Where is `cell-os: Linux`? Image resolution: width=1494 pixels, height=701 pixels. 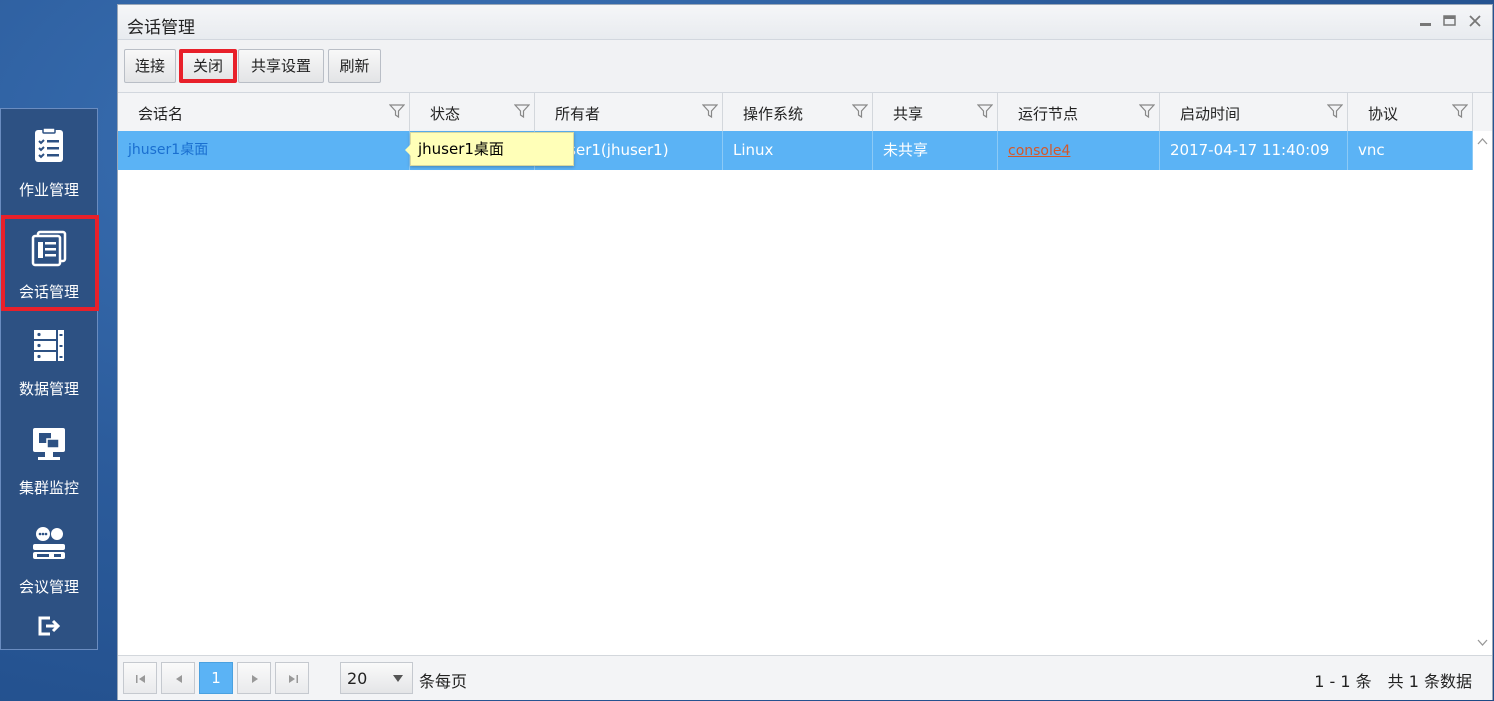
cell-os: Linux is located at coordinates (798, 150).